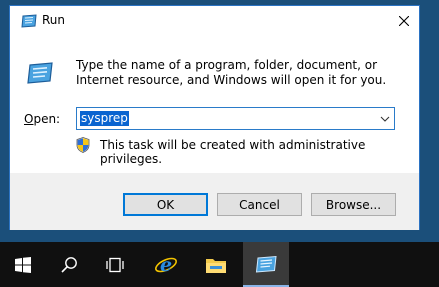 The height and width of the screenshot is (287, 439). I want to click on svg-text: e, so click(166, 265).